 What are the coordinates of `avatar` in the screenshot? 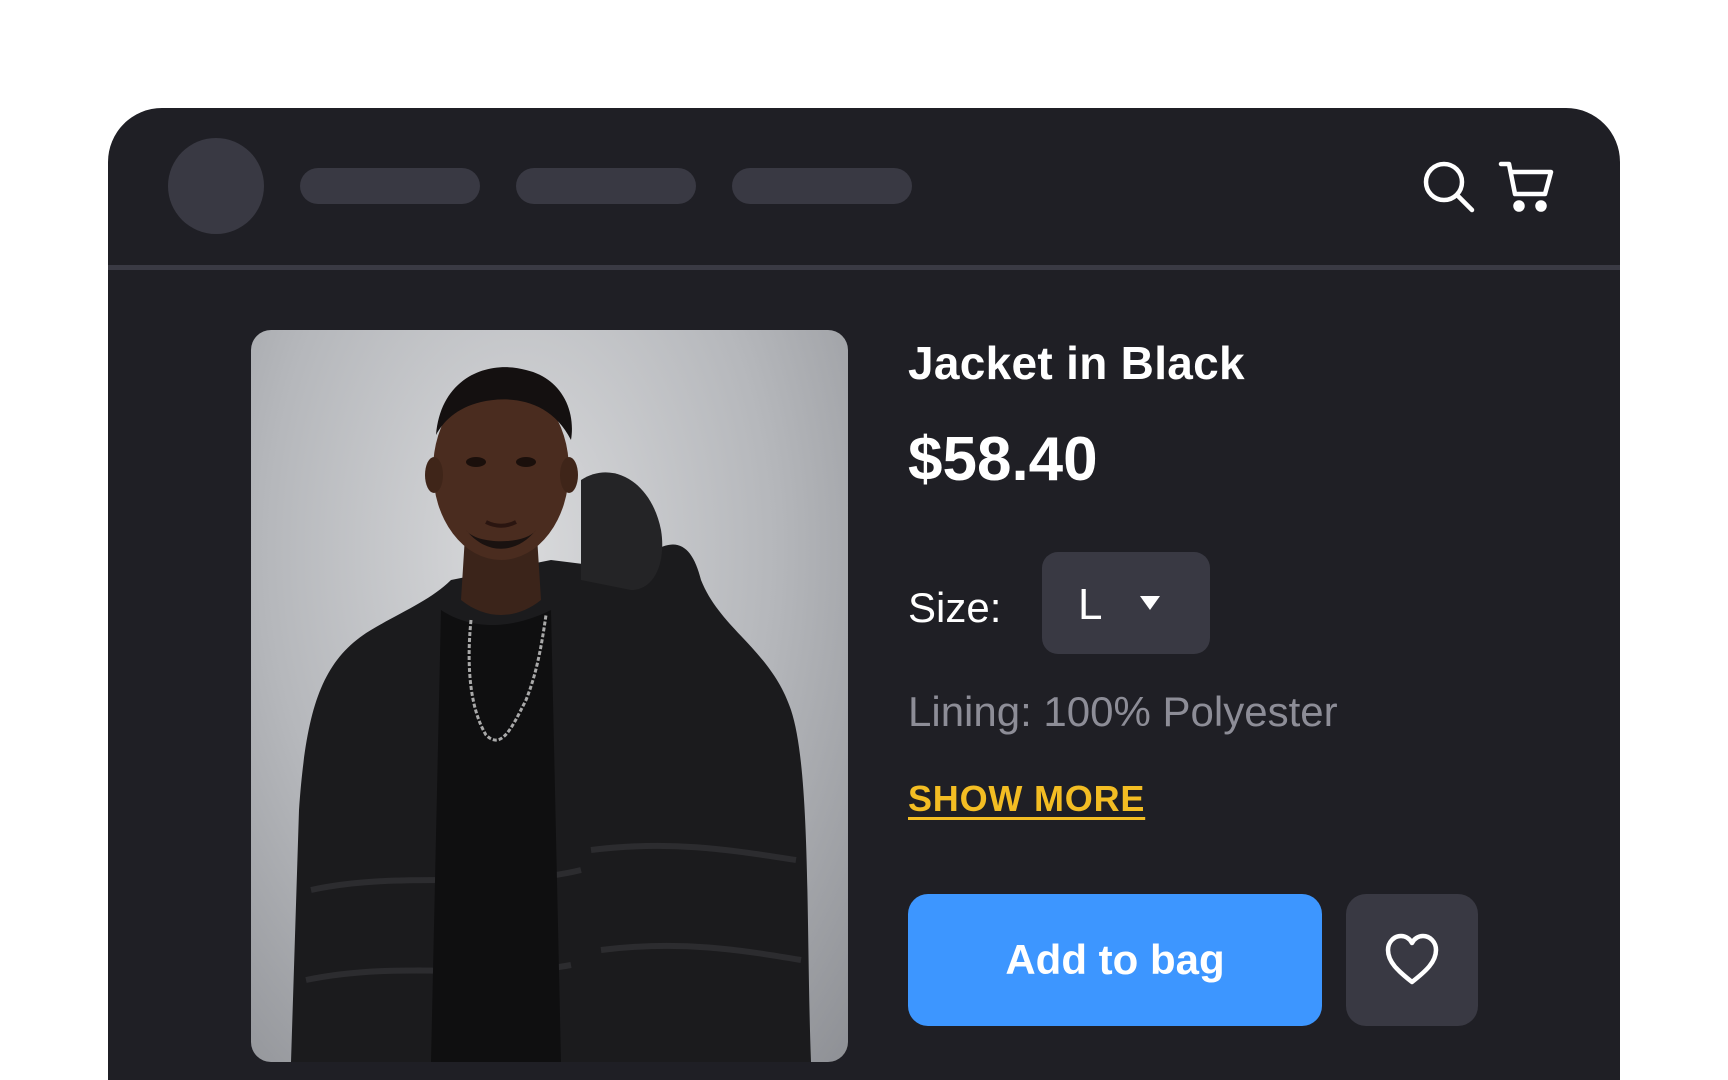 It's located at (216, 186).